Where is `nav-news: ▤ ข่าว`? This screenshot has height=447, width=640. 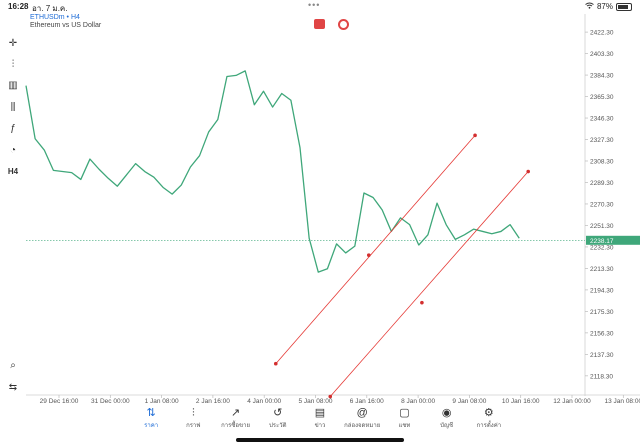
nav-news: ▤ ข่าว is located at coordinates (320, 421).